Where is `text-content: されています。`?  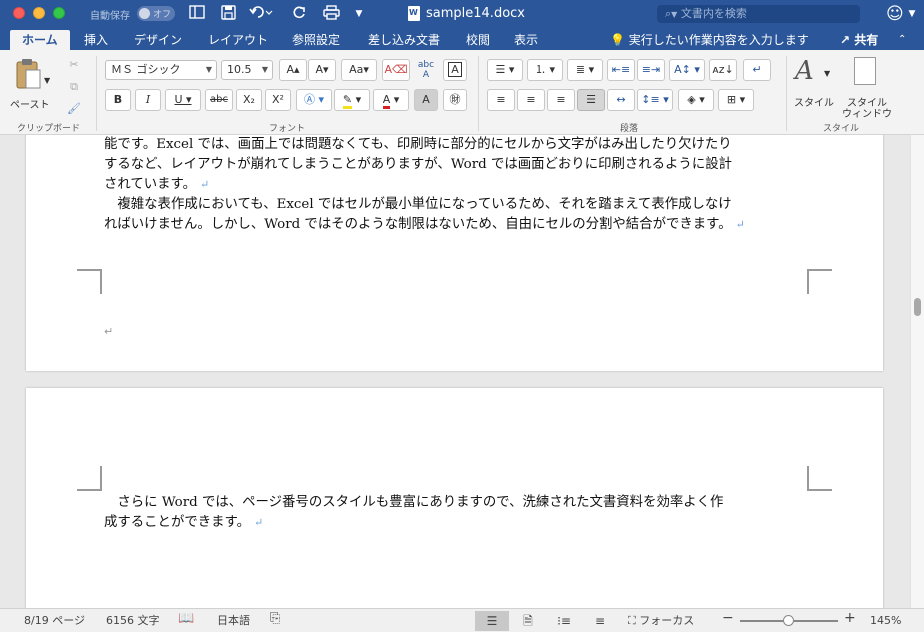 text-content: されています。 is located at coordinates (150, 184).